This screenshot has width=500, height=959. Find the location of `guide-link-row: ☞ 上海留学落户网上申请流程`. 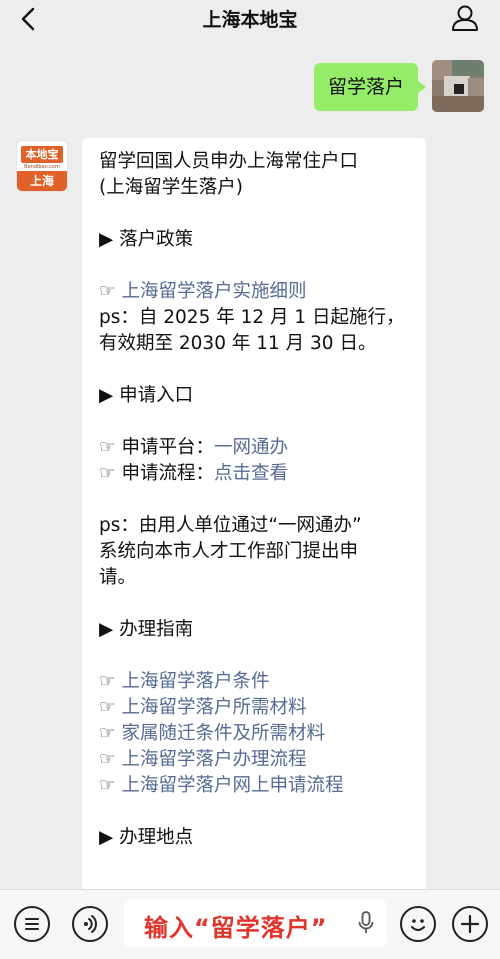

guide-link-row: ☞ 上海留学落户网上申请流程 is located at coordinates (256, 786).